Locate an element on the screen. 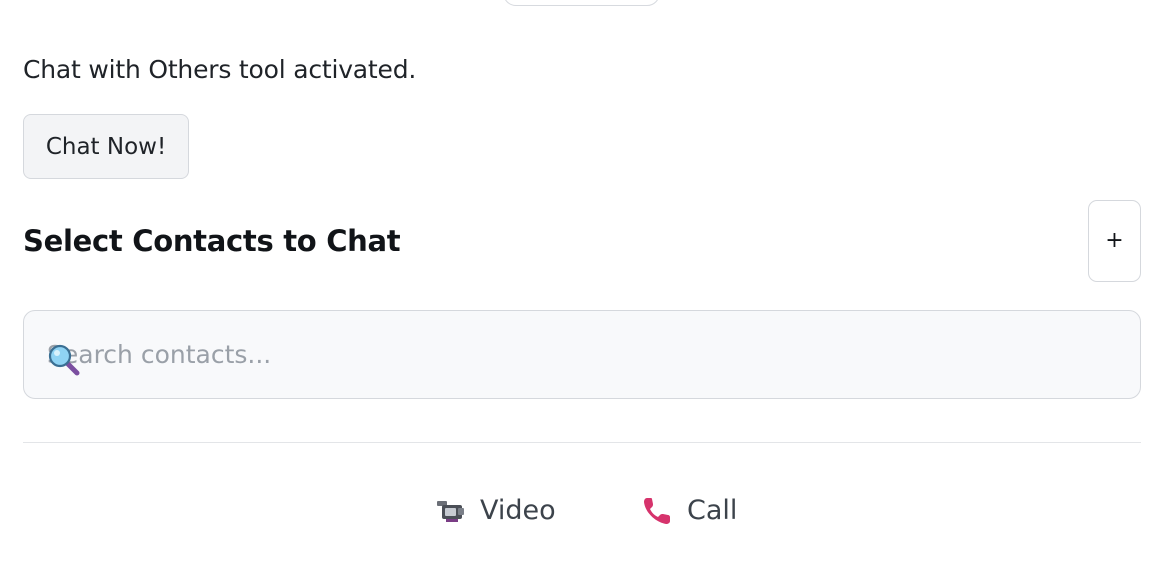  plus-icon: + is located at coordinates (1114, 240).